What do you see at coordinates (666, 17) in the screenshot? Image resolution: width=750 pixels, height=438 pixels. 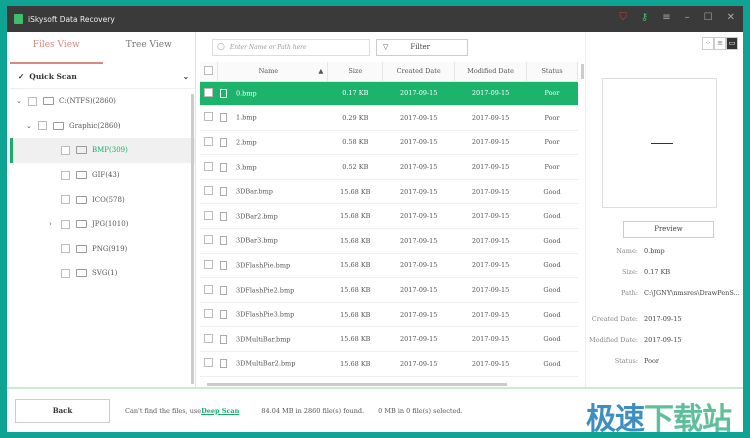 I see `menu-icon: ≡` at bounding box center [666, 17].